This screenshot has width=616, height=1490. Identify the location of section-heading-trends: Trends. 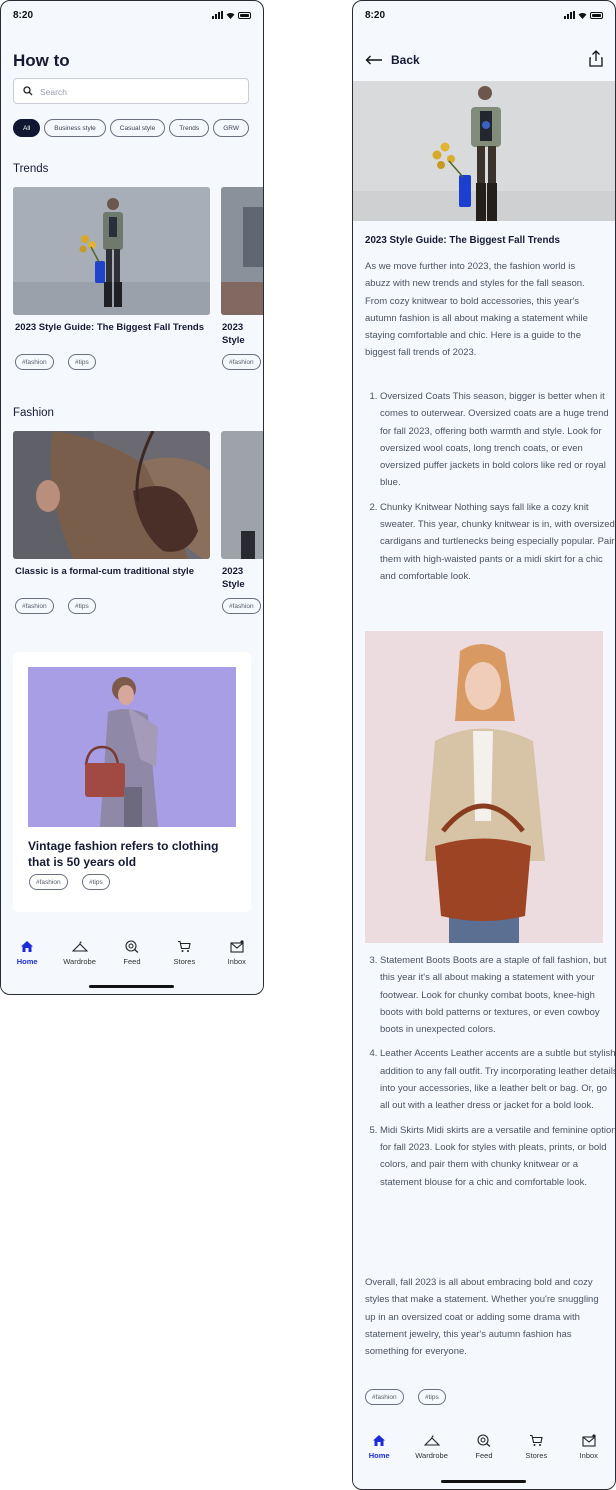
(31, 169).